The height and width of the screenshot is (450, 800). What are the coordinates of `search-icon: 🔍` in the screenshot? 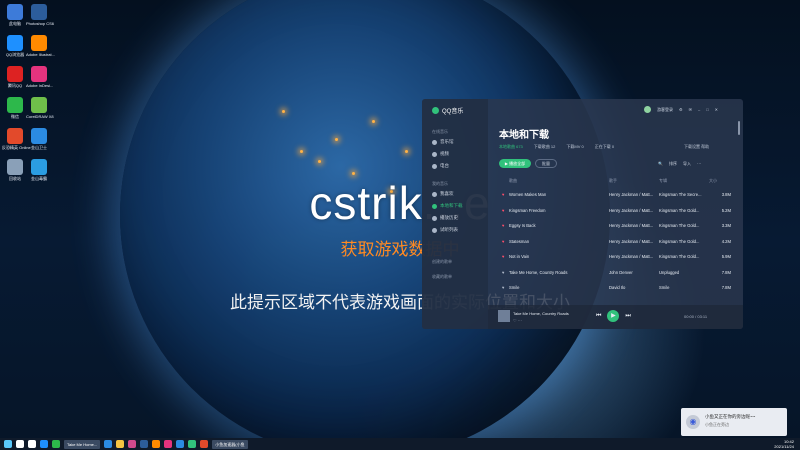 It's located at (660, 164).